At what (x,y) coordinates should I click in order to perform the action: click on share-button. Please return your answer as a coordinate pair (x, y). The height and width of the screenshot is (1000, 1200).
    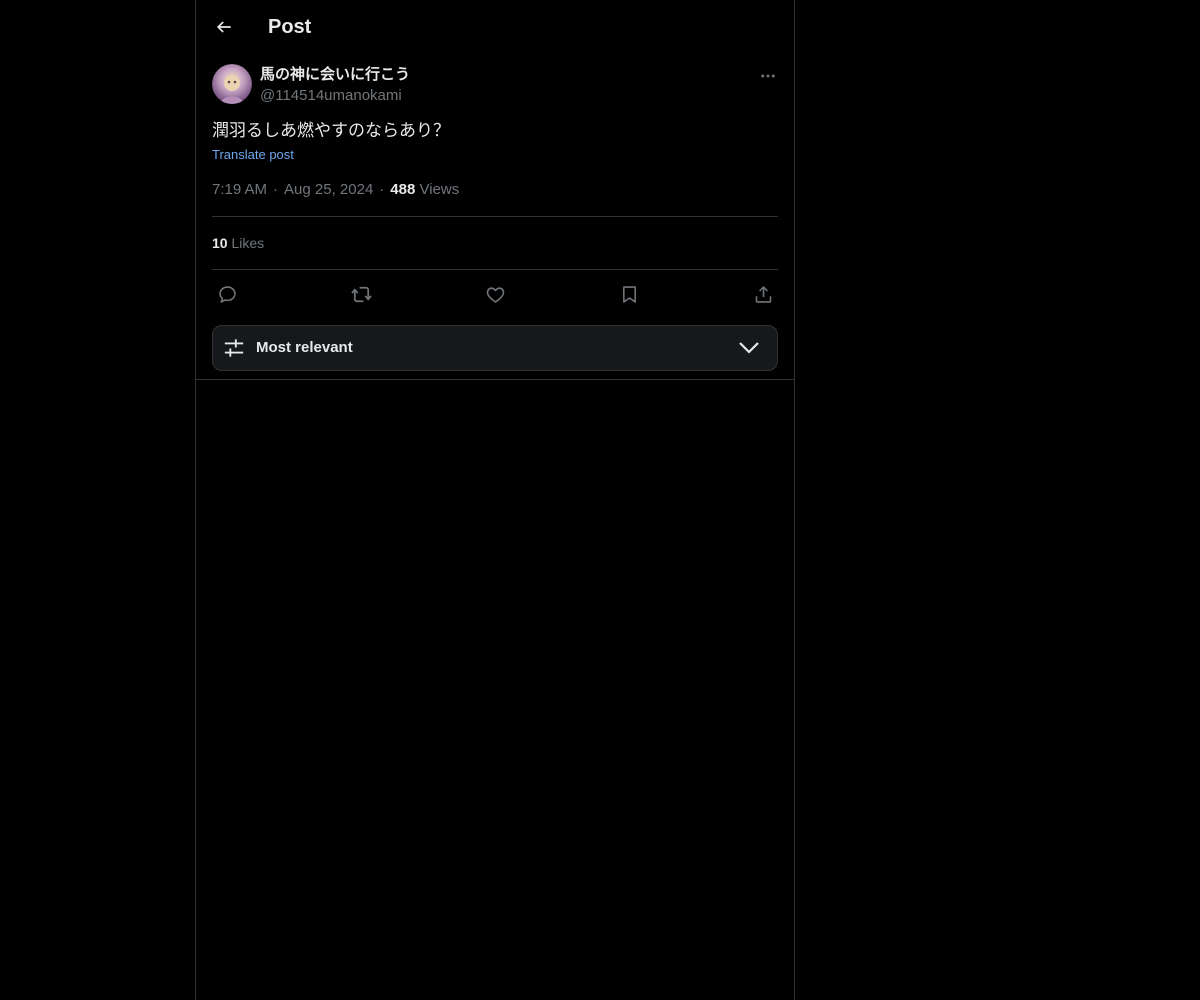
    Looking at the image, I should click on (763, 294).